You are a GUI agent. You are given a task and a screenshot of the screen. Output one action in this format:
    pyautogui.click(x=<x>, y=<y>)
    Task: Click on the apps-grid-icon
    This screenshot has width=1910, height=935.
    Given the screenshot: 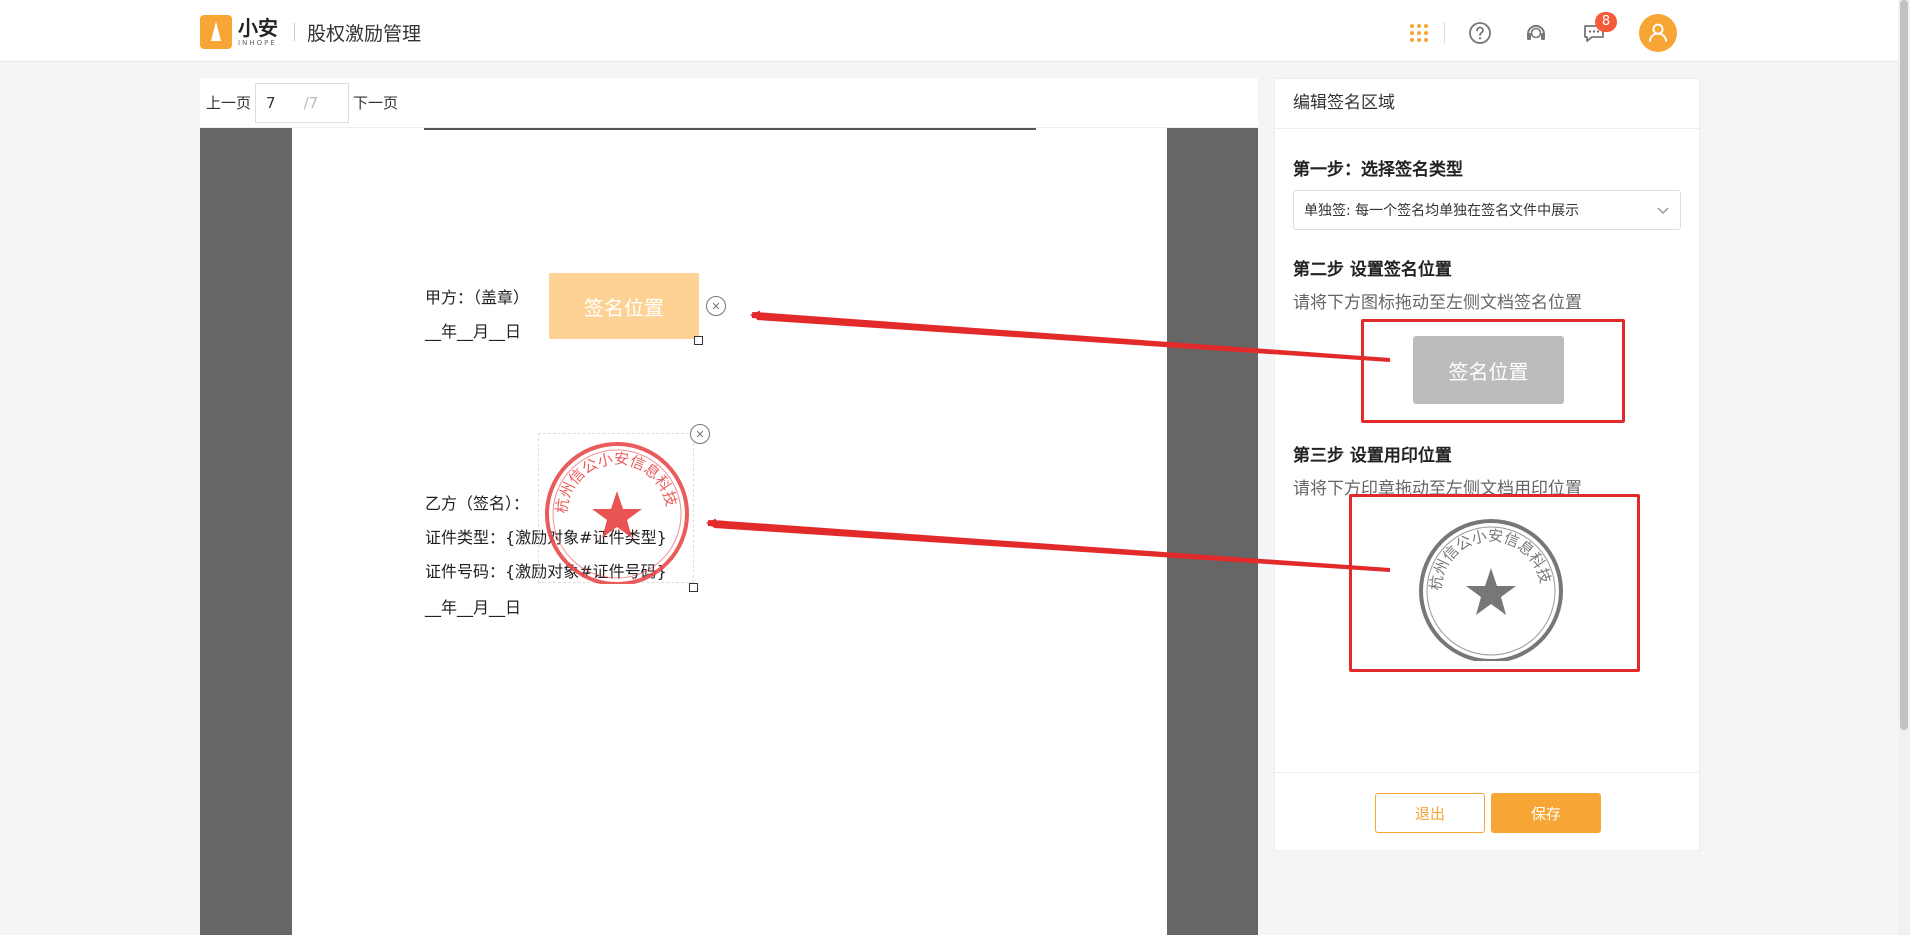 What is the action you would take?
    pyautogui.click(x=1419, y=33)
    